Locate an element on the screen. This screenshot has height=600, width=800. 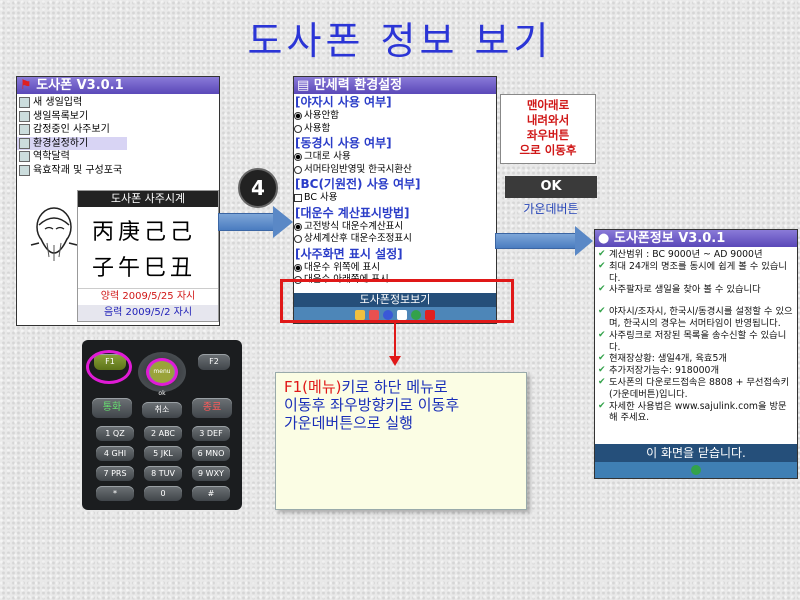
saju-char: 子 is located at coordinates (102, 268).